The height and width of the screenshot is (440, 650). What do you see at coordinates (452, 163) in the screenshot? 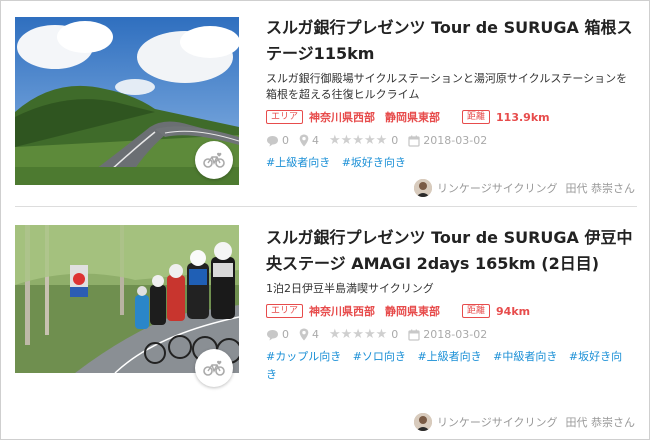
I see `hashtag-list: #上級者向き #坂好き向き` at bounding box center [452, 163].